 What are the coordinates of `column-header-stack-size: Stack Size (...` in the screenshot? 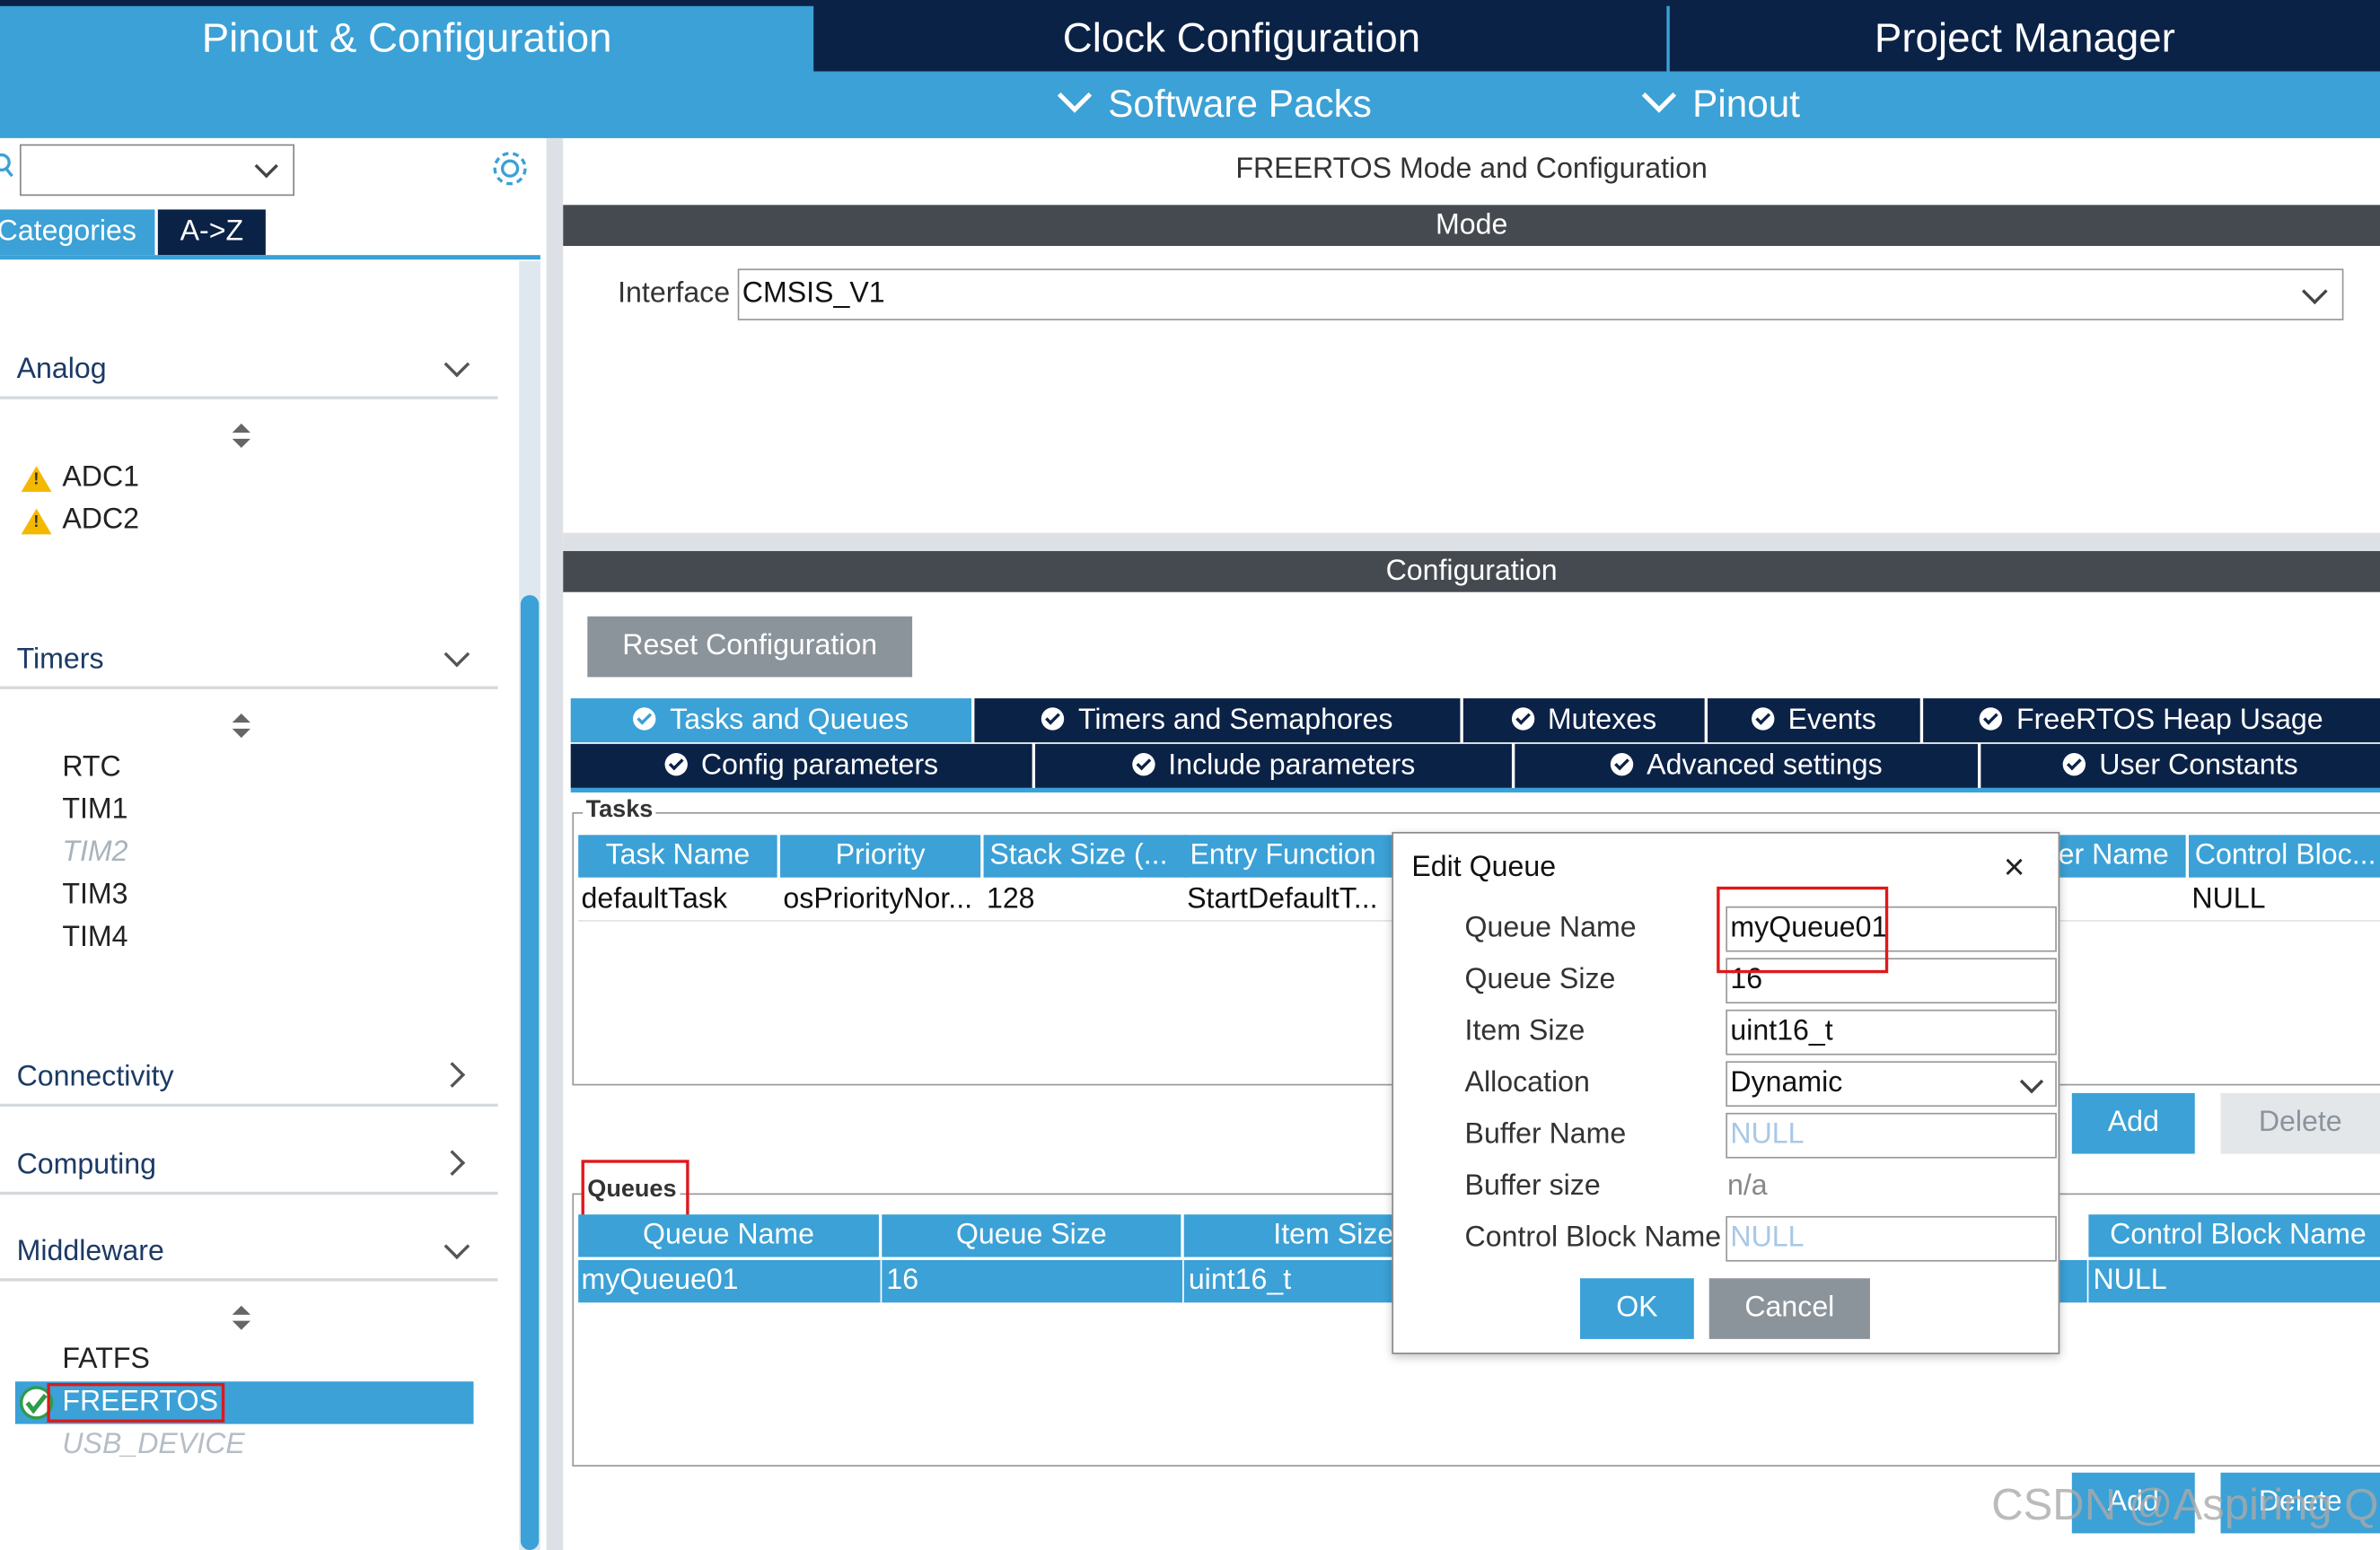 It's located at (1085, 857).